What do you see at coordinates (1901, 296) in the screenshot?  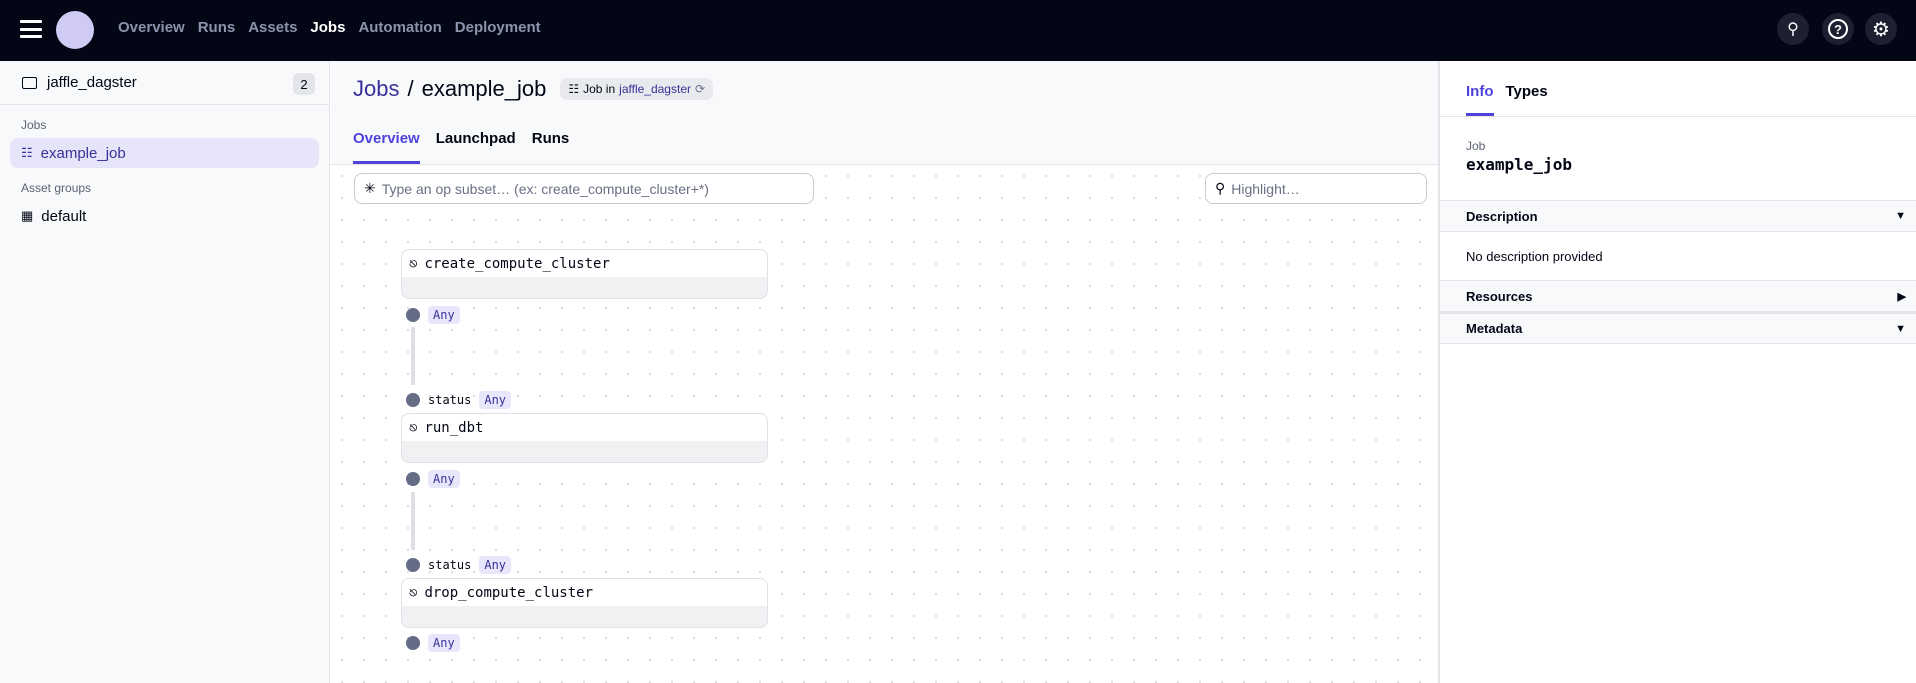 I see `chevron-right-icon: ▶` at bounding box center [1901, 296].